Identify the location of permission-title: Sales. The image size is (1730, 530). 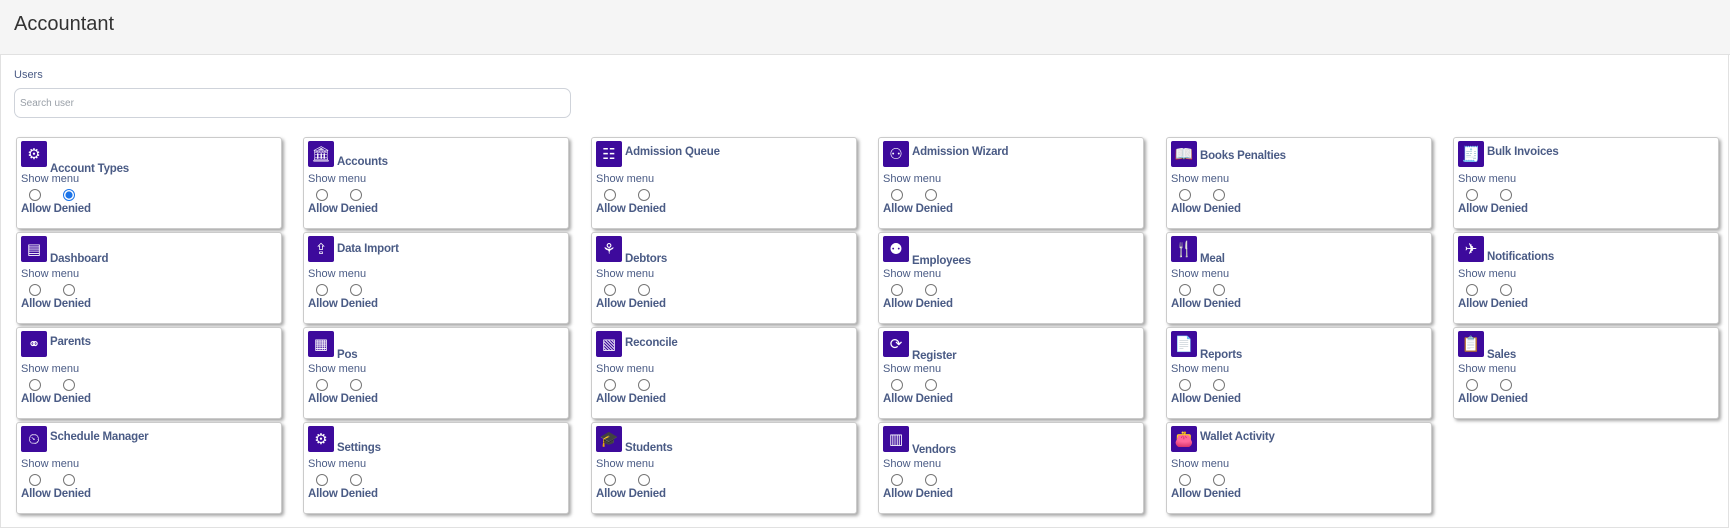
(1502, 355).